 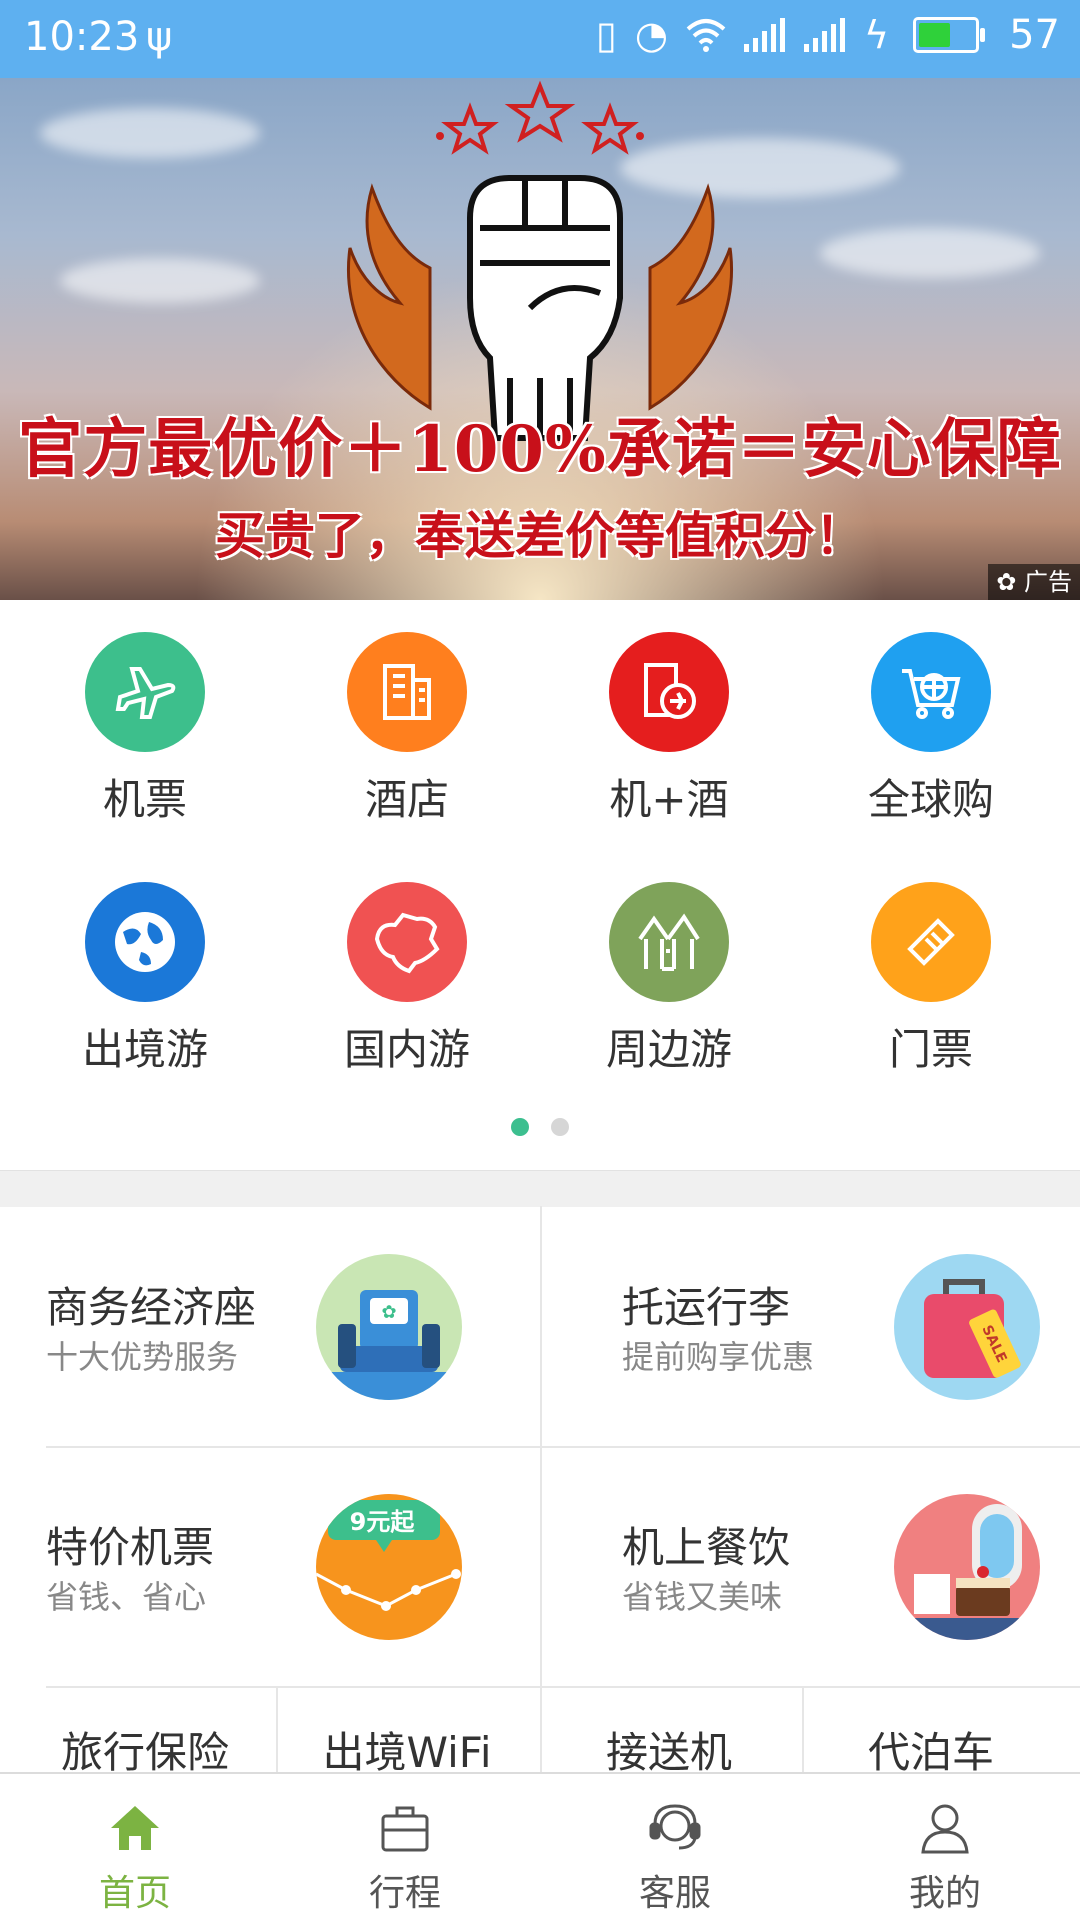 I want to click on bottom-navigation: 首页 行程 客服 我的, so click(x=540, y=1847).